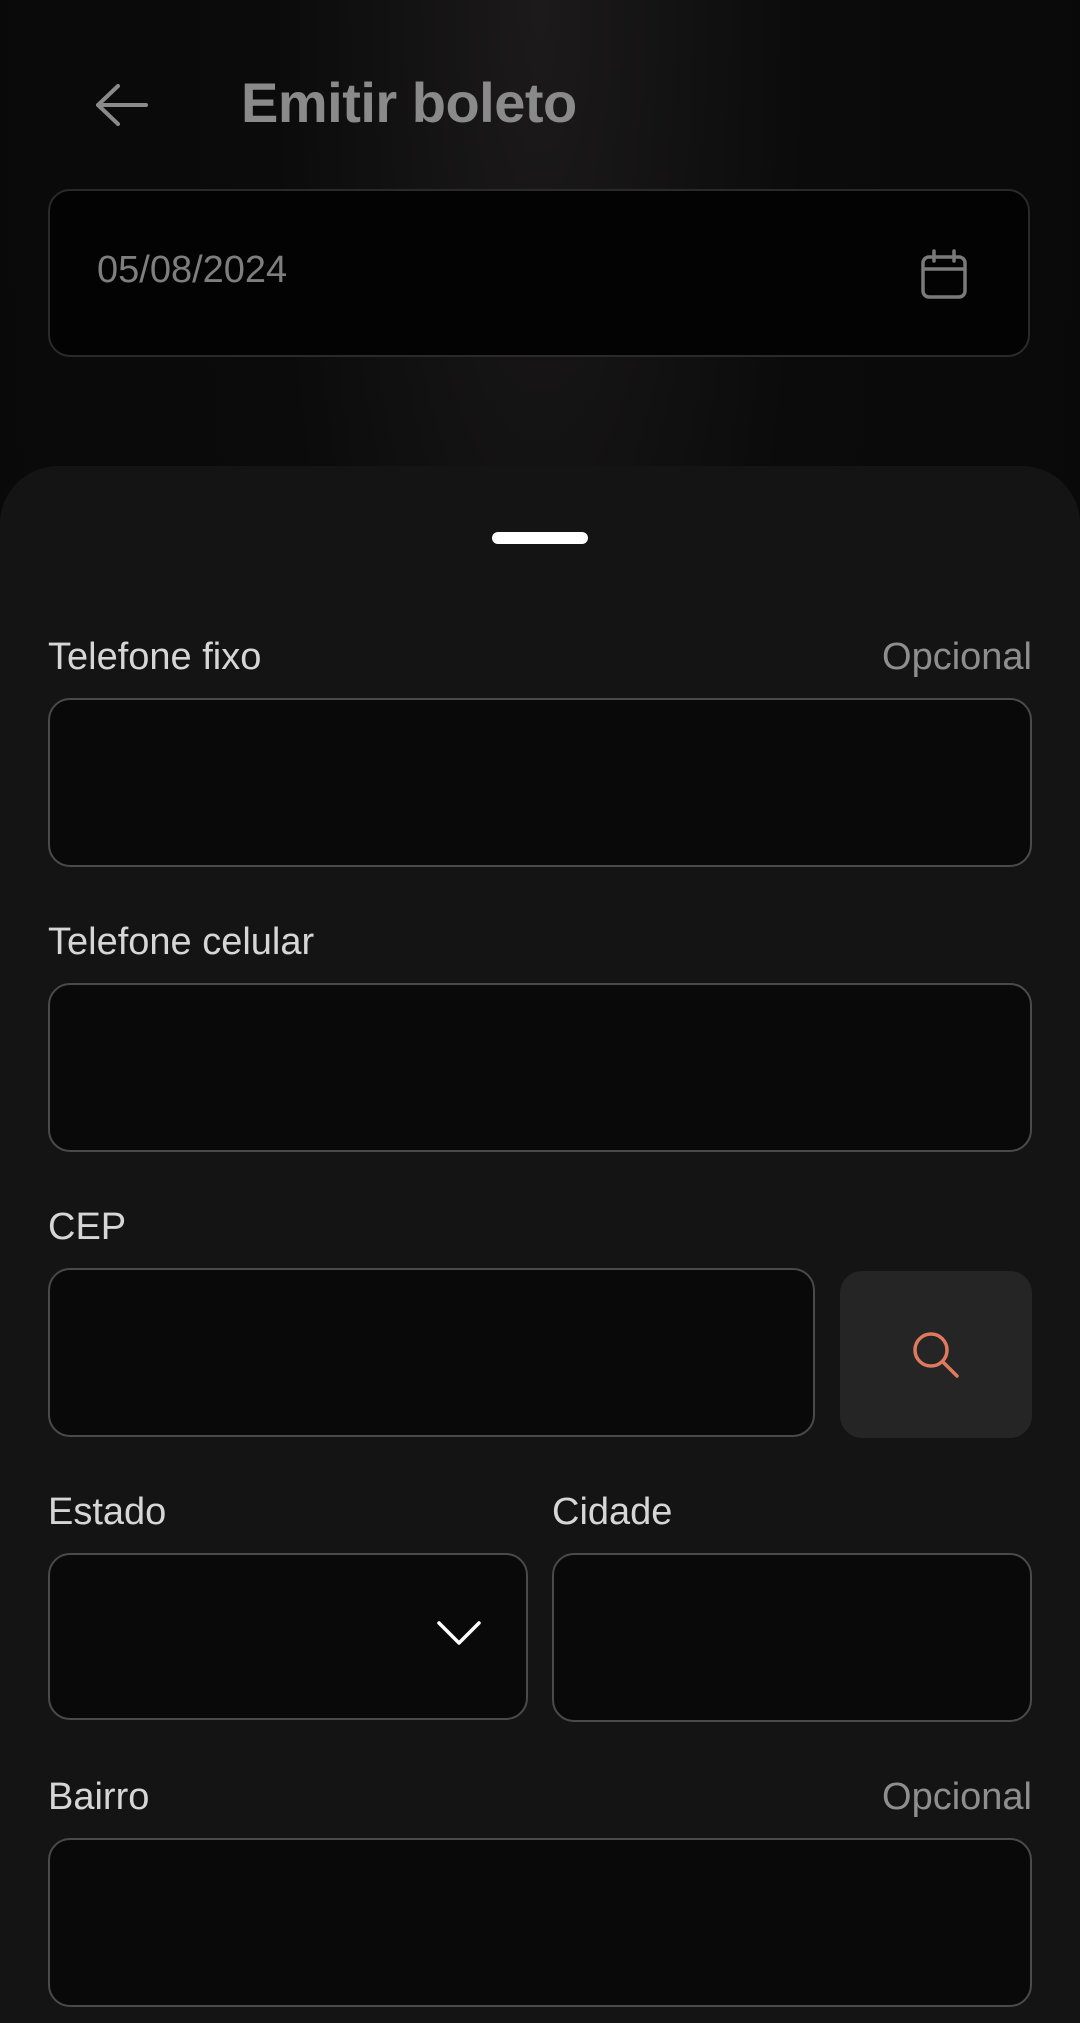 The width and height of the screenshot is (1080, 2023). I want to click on cidade-label: Cidade, so click(612, 1512).